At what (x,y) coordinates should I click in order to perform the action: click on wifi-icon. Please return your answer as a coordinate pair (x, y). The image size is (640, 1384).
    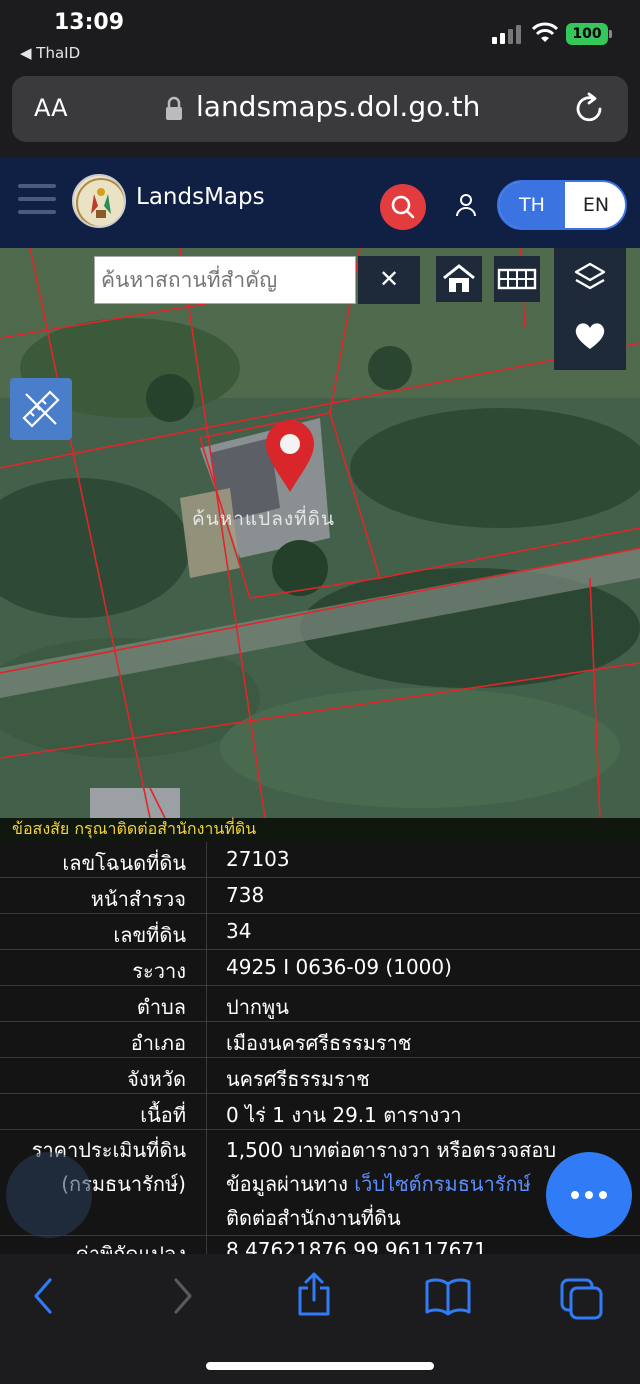
    Looking at the image, I should click on (545, 32).